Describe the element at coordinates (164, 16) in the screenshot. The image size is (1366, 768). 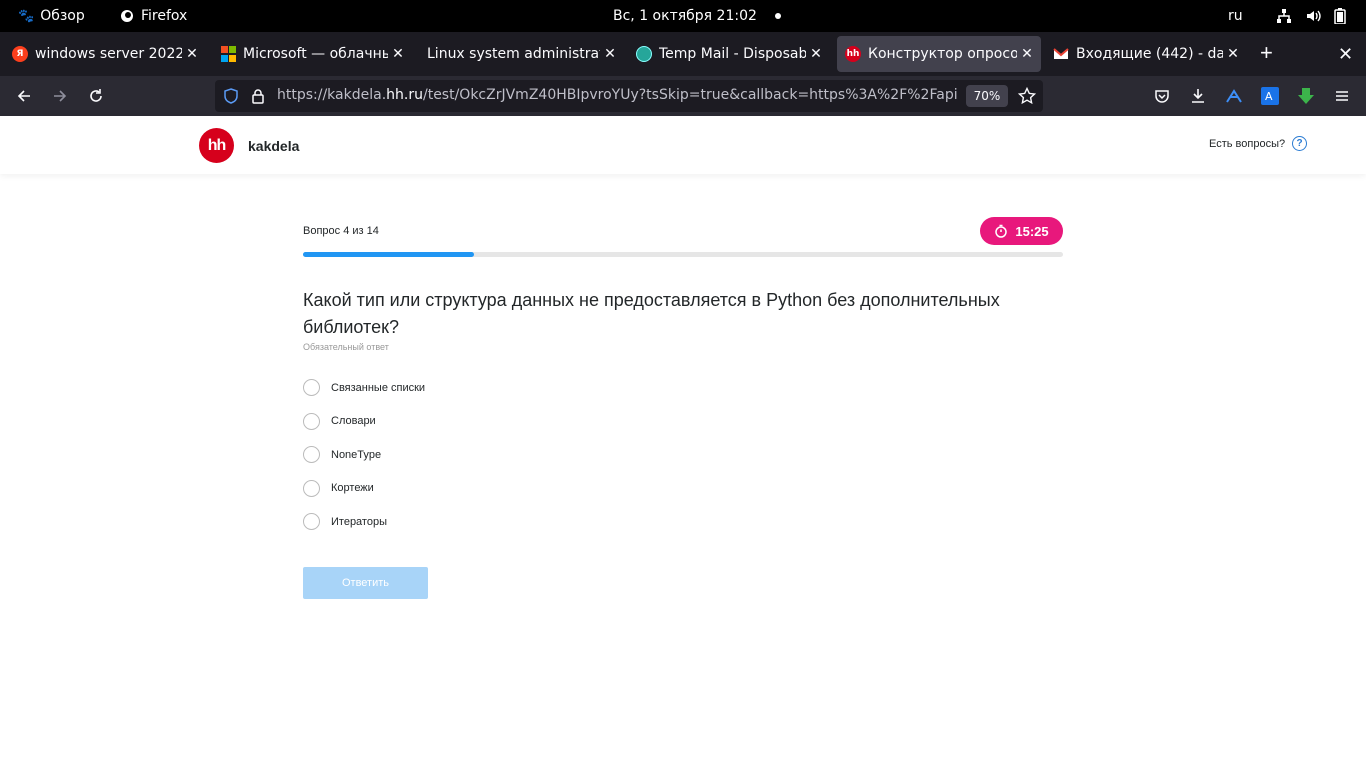
I see `app-name: Firefox` at that location.